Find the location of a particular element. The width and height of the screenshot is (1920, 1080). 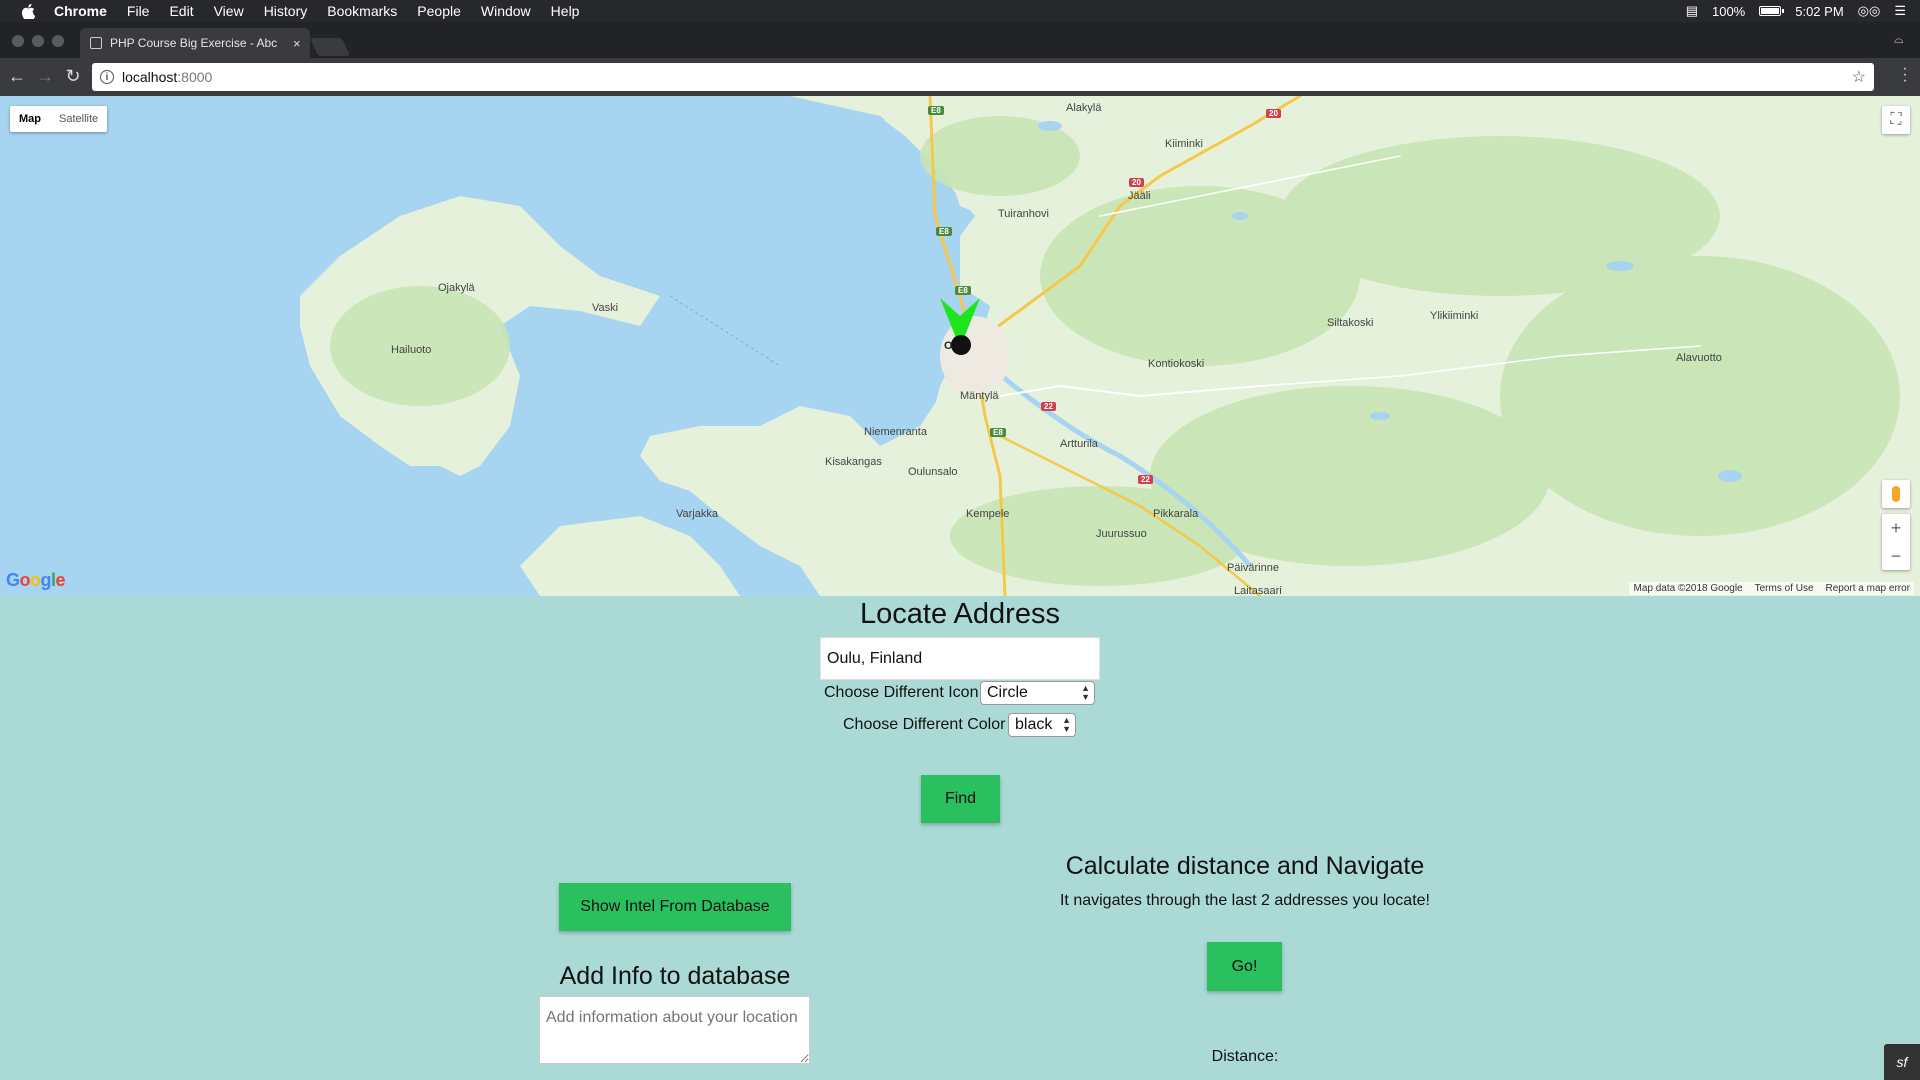

go-button: Go! is located at coordinates (1244, 966).